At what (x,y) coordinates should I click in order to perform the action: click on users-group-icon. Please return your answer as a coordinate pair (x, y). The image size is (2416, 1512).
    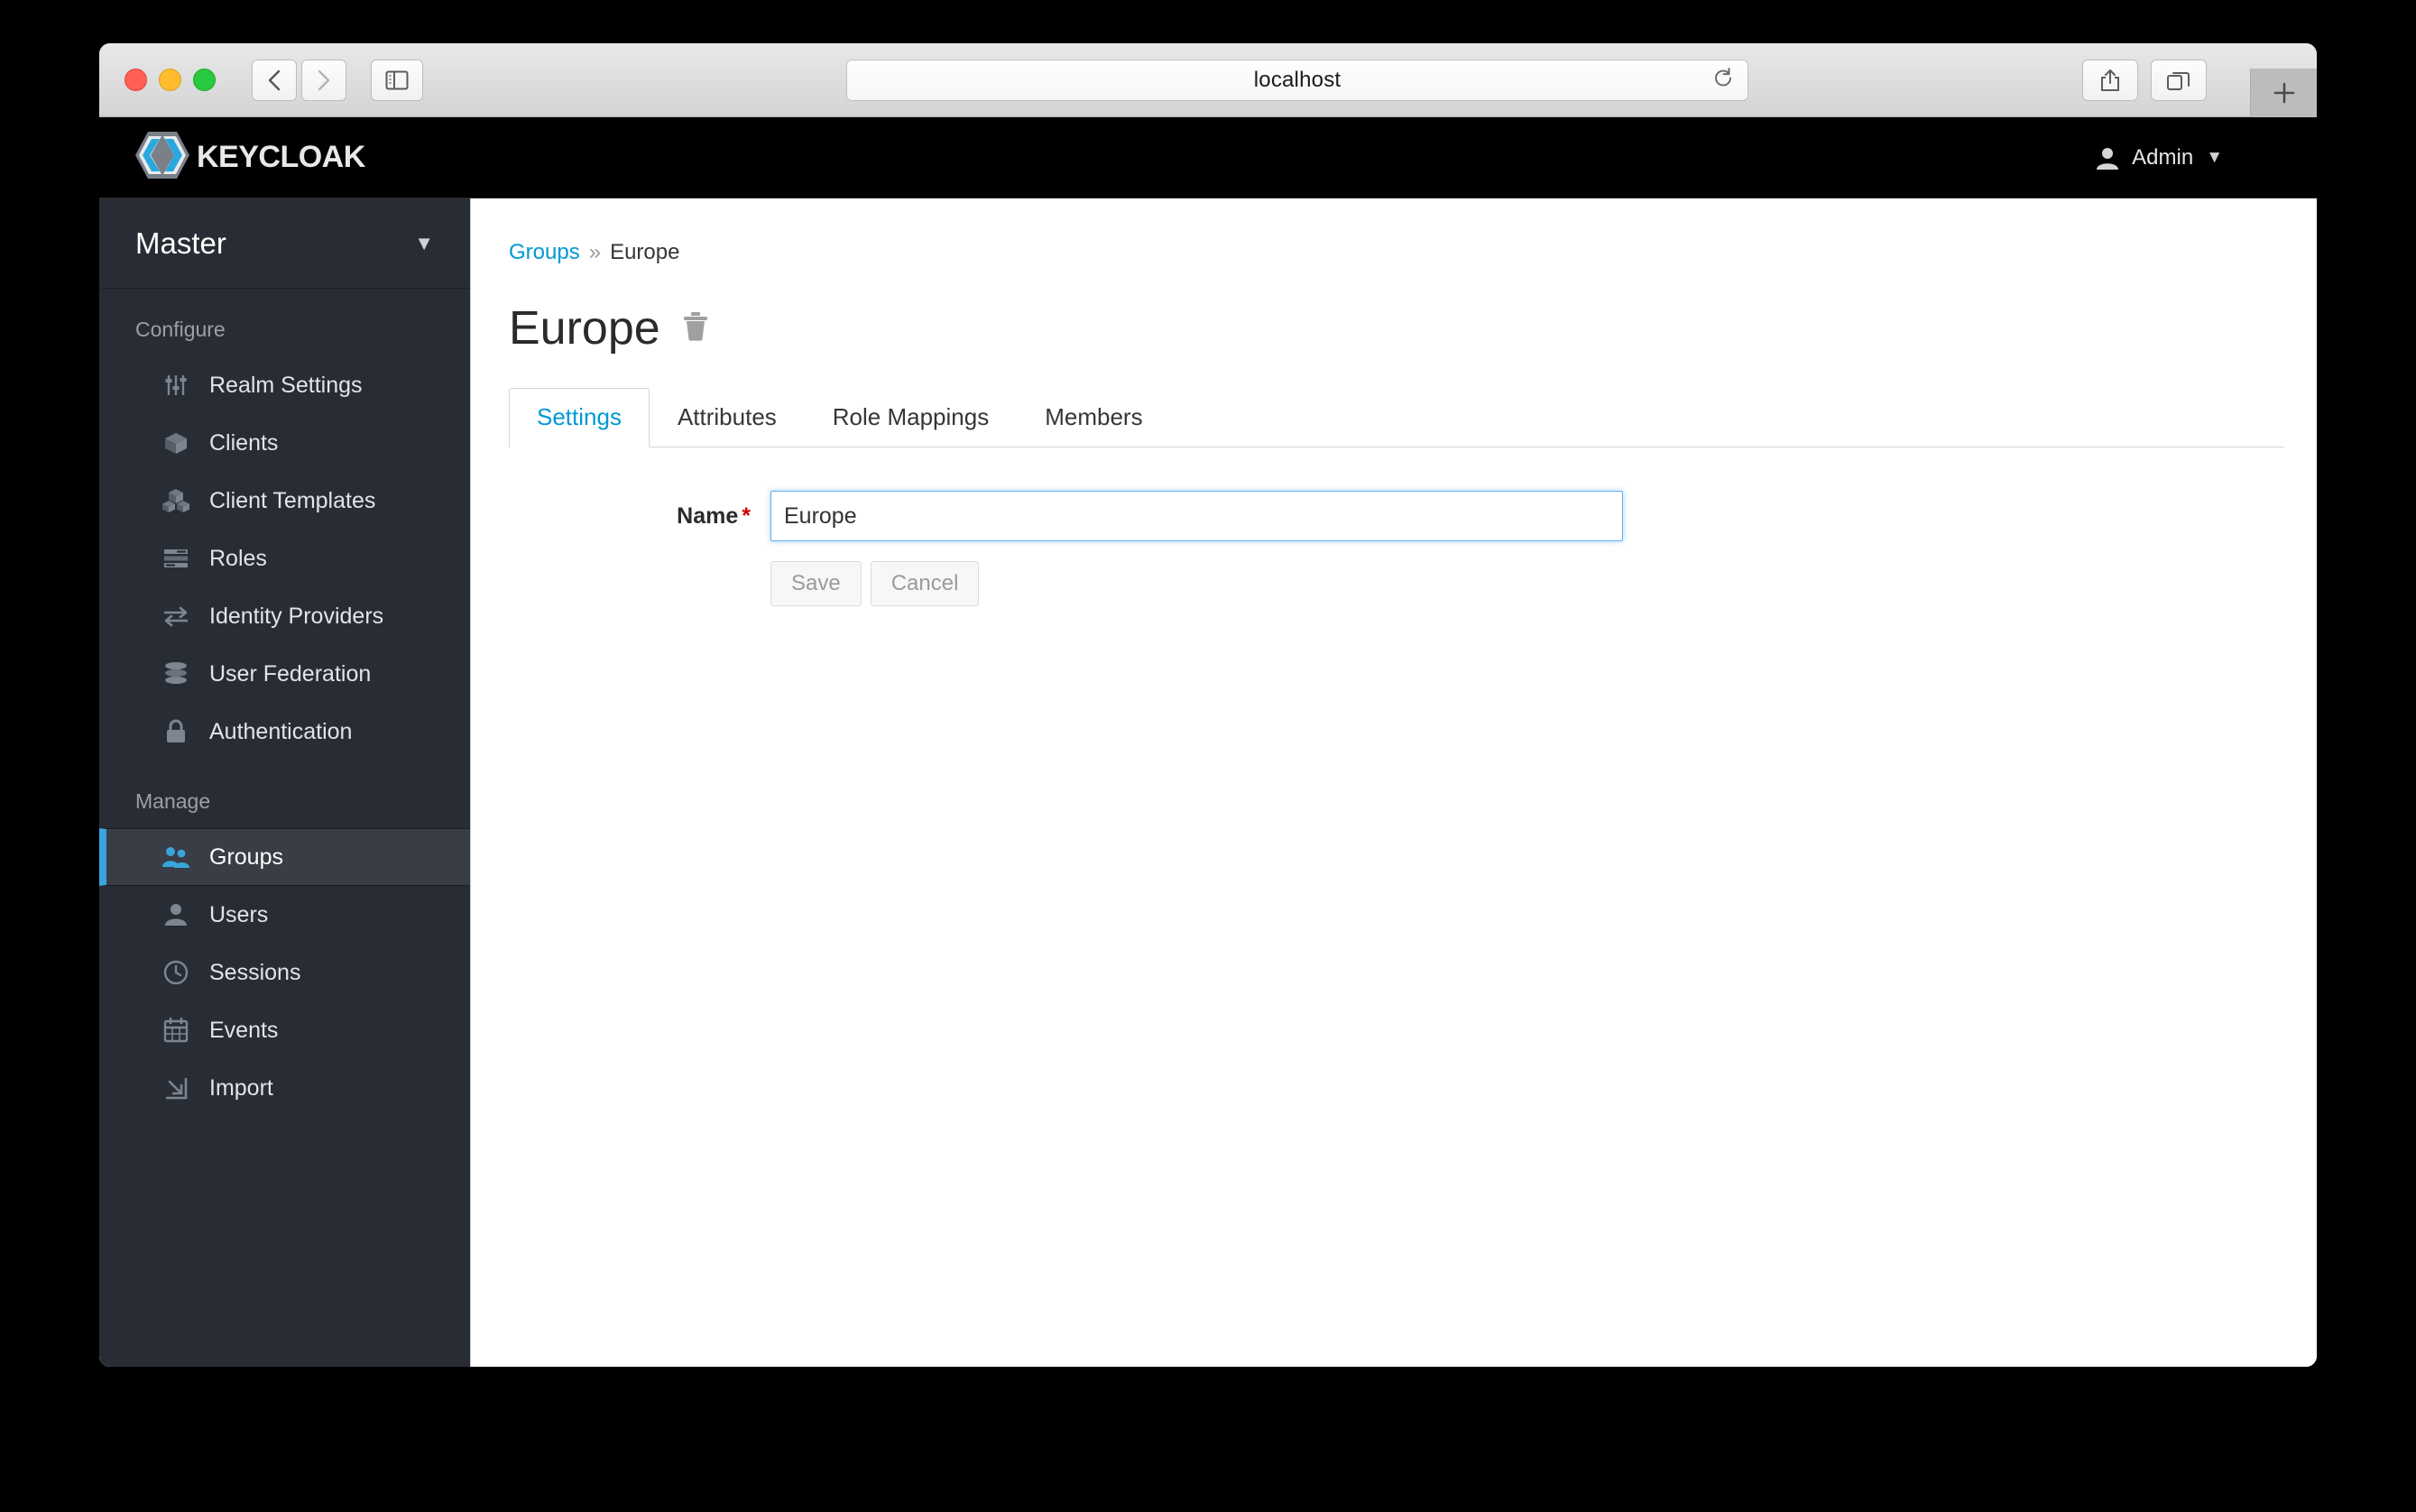
    Looking at the image, I should click on (176, 857).